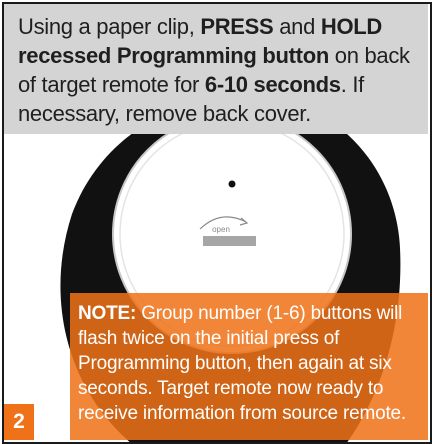 This screenshot has height=444, width=432. Describe the element at coordinates (237, 26) in the screenshot. I see `press-keyword: PRESS` at that location.